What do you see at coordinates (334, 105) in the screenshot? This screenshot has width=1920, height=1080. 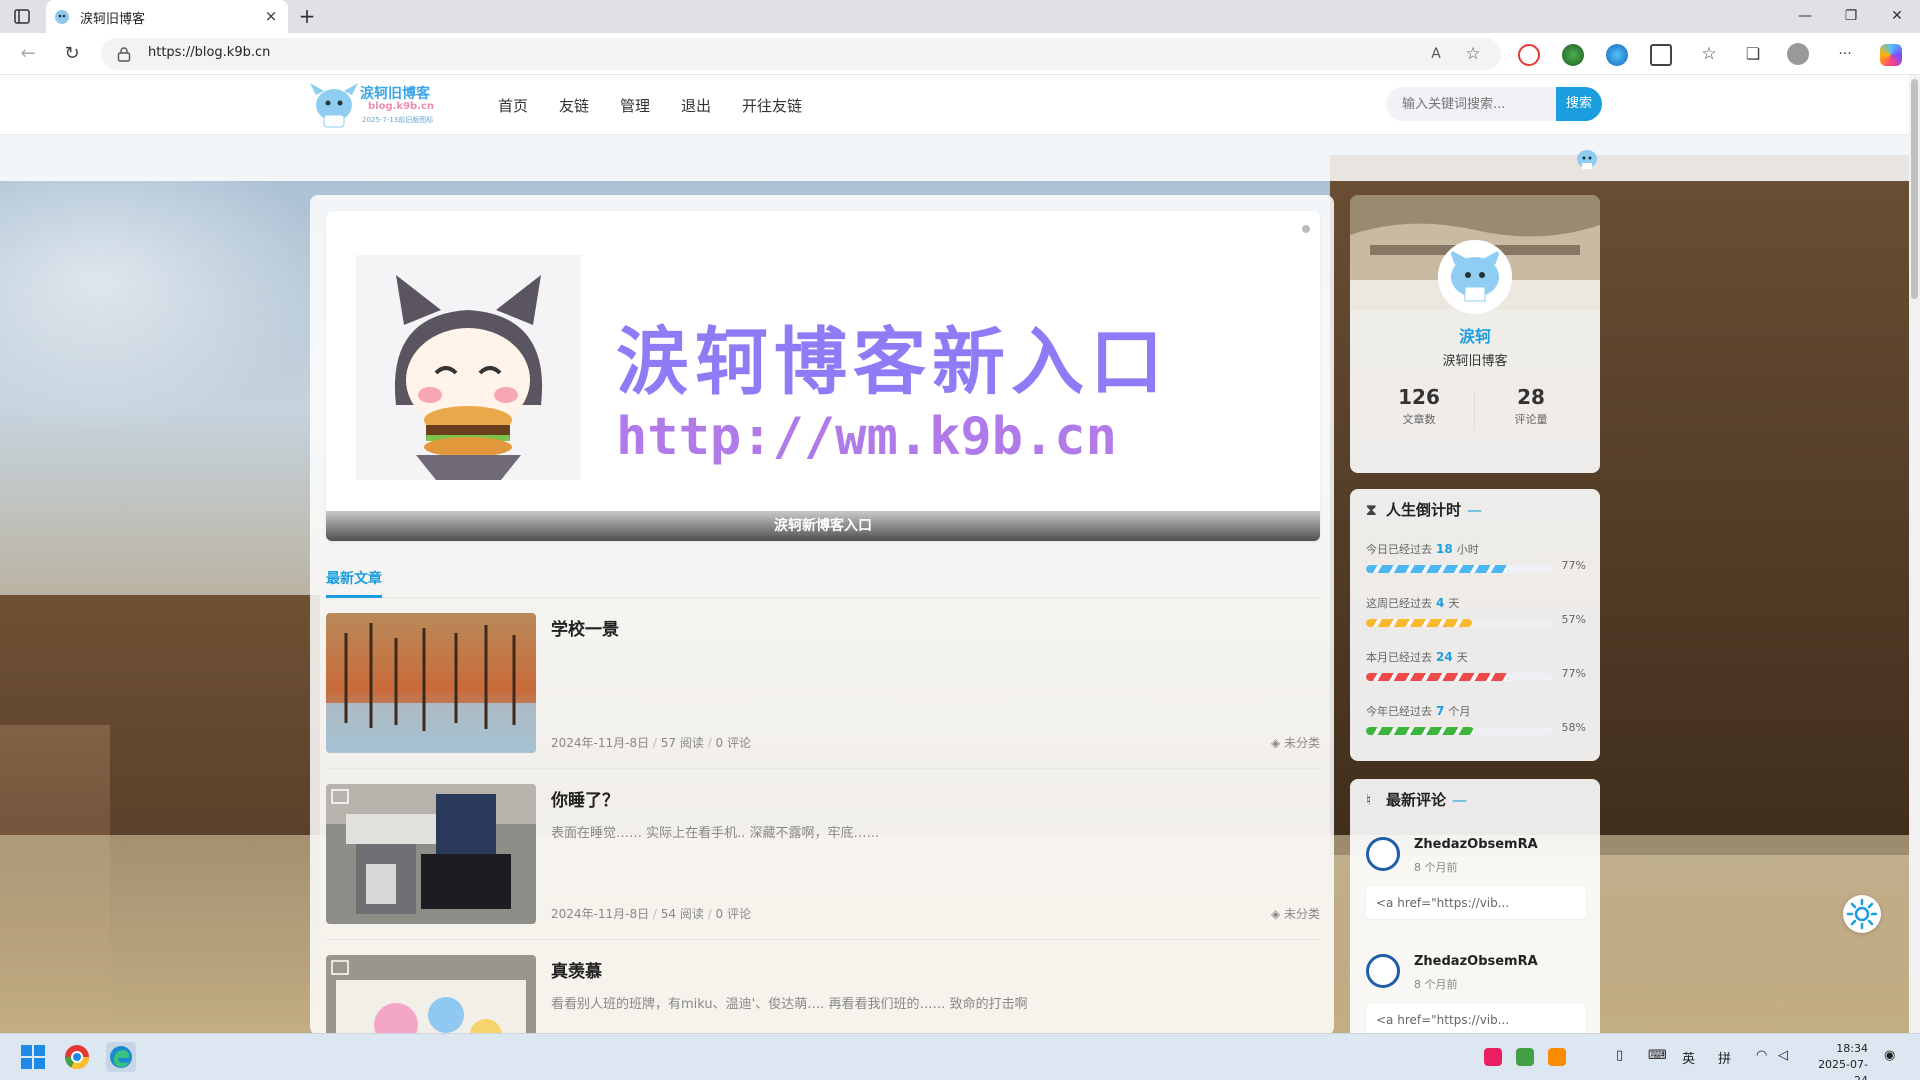 I see `mascot-logo-icon` at bounding box center [334, 105].